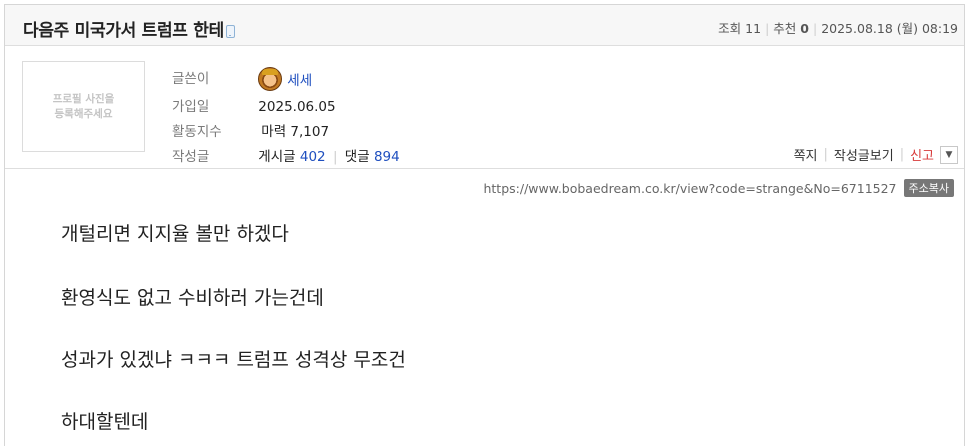 The width and height of the screenshot is (969, 446). Describe the element at coordinates (864, 154) in the screenshot. I see `view-posts-link: 작성글보기` at that location.